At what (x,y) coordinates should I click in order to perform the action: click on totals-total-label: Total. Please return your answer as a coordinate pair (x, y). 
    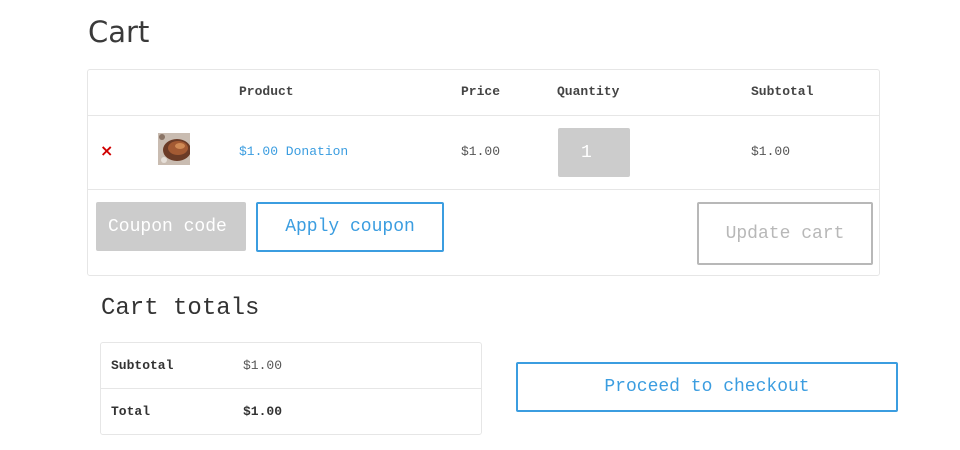
    Looking at the image, I should click on (131, 411).